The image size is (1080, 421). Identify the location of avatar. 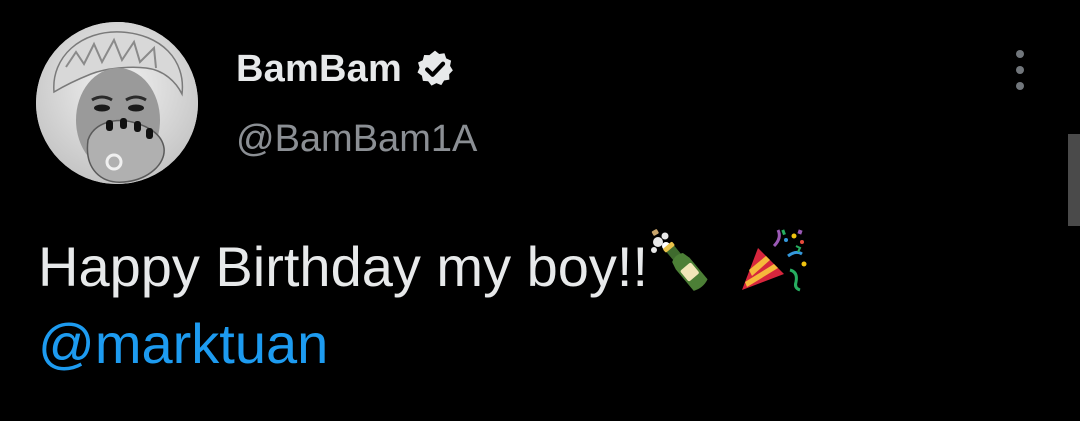
(117, 103).